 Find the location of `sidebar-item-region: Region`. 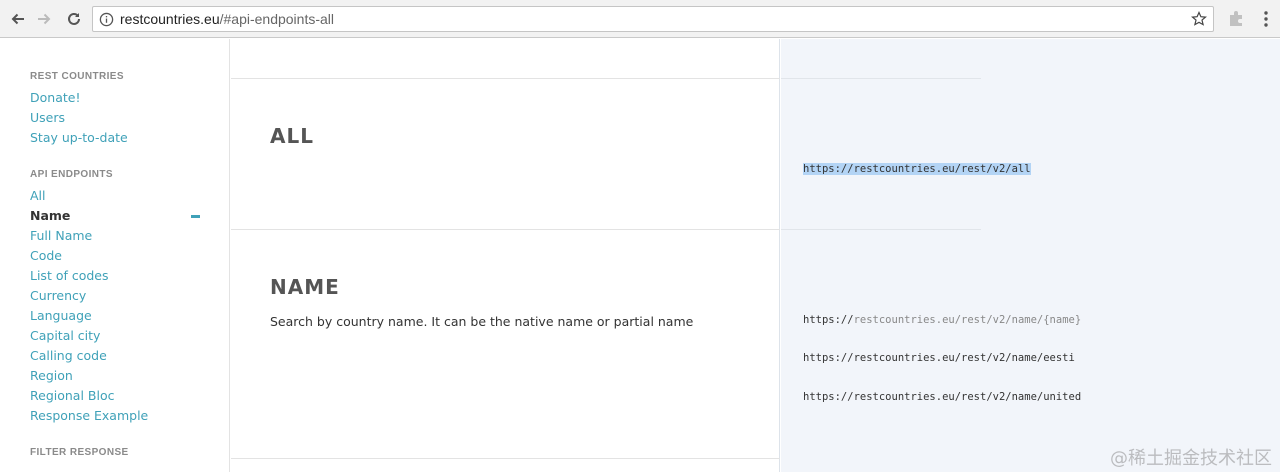

sidebar-item-region: Region is located at coordinates (51, 375).